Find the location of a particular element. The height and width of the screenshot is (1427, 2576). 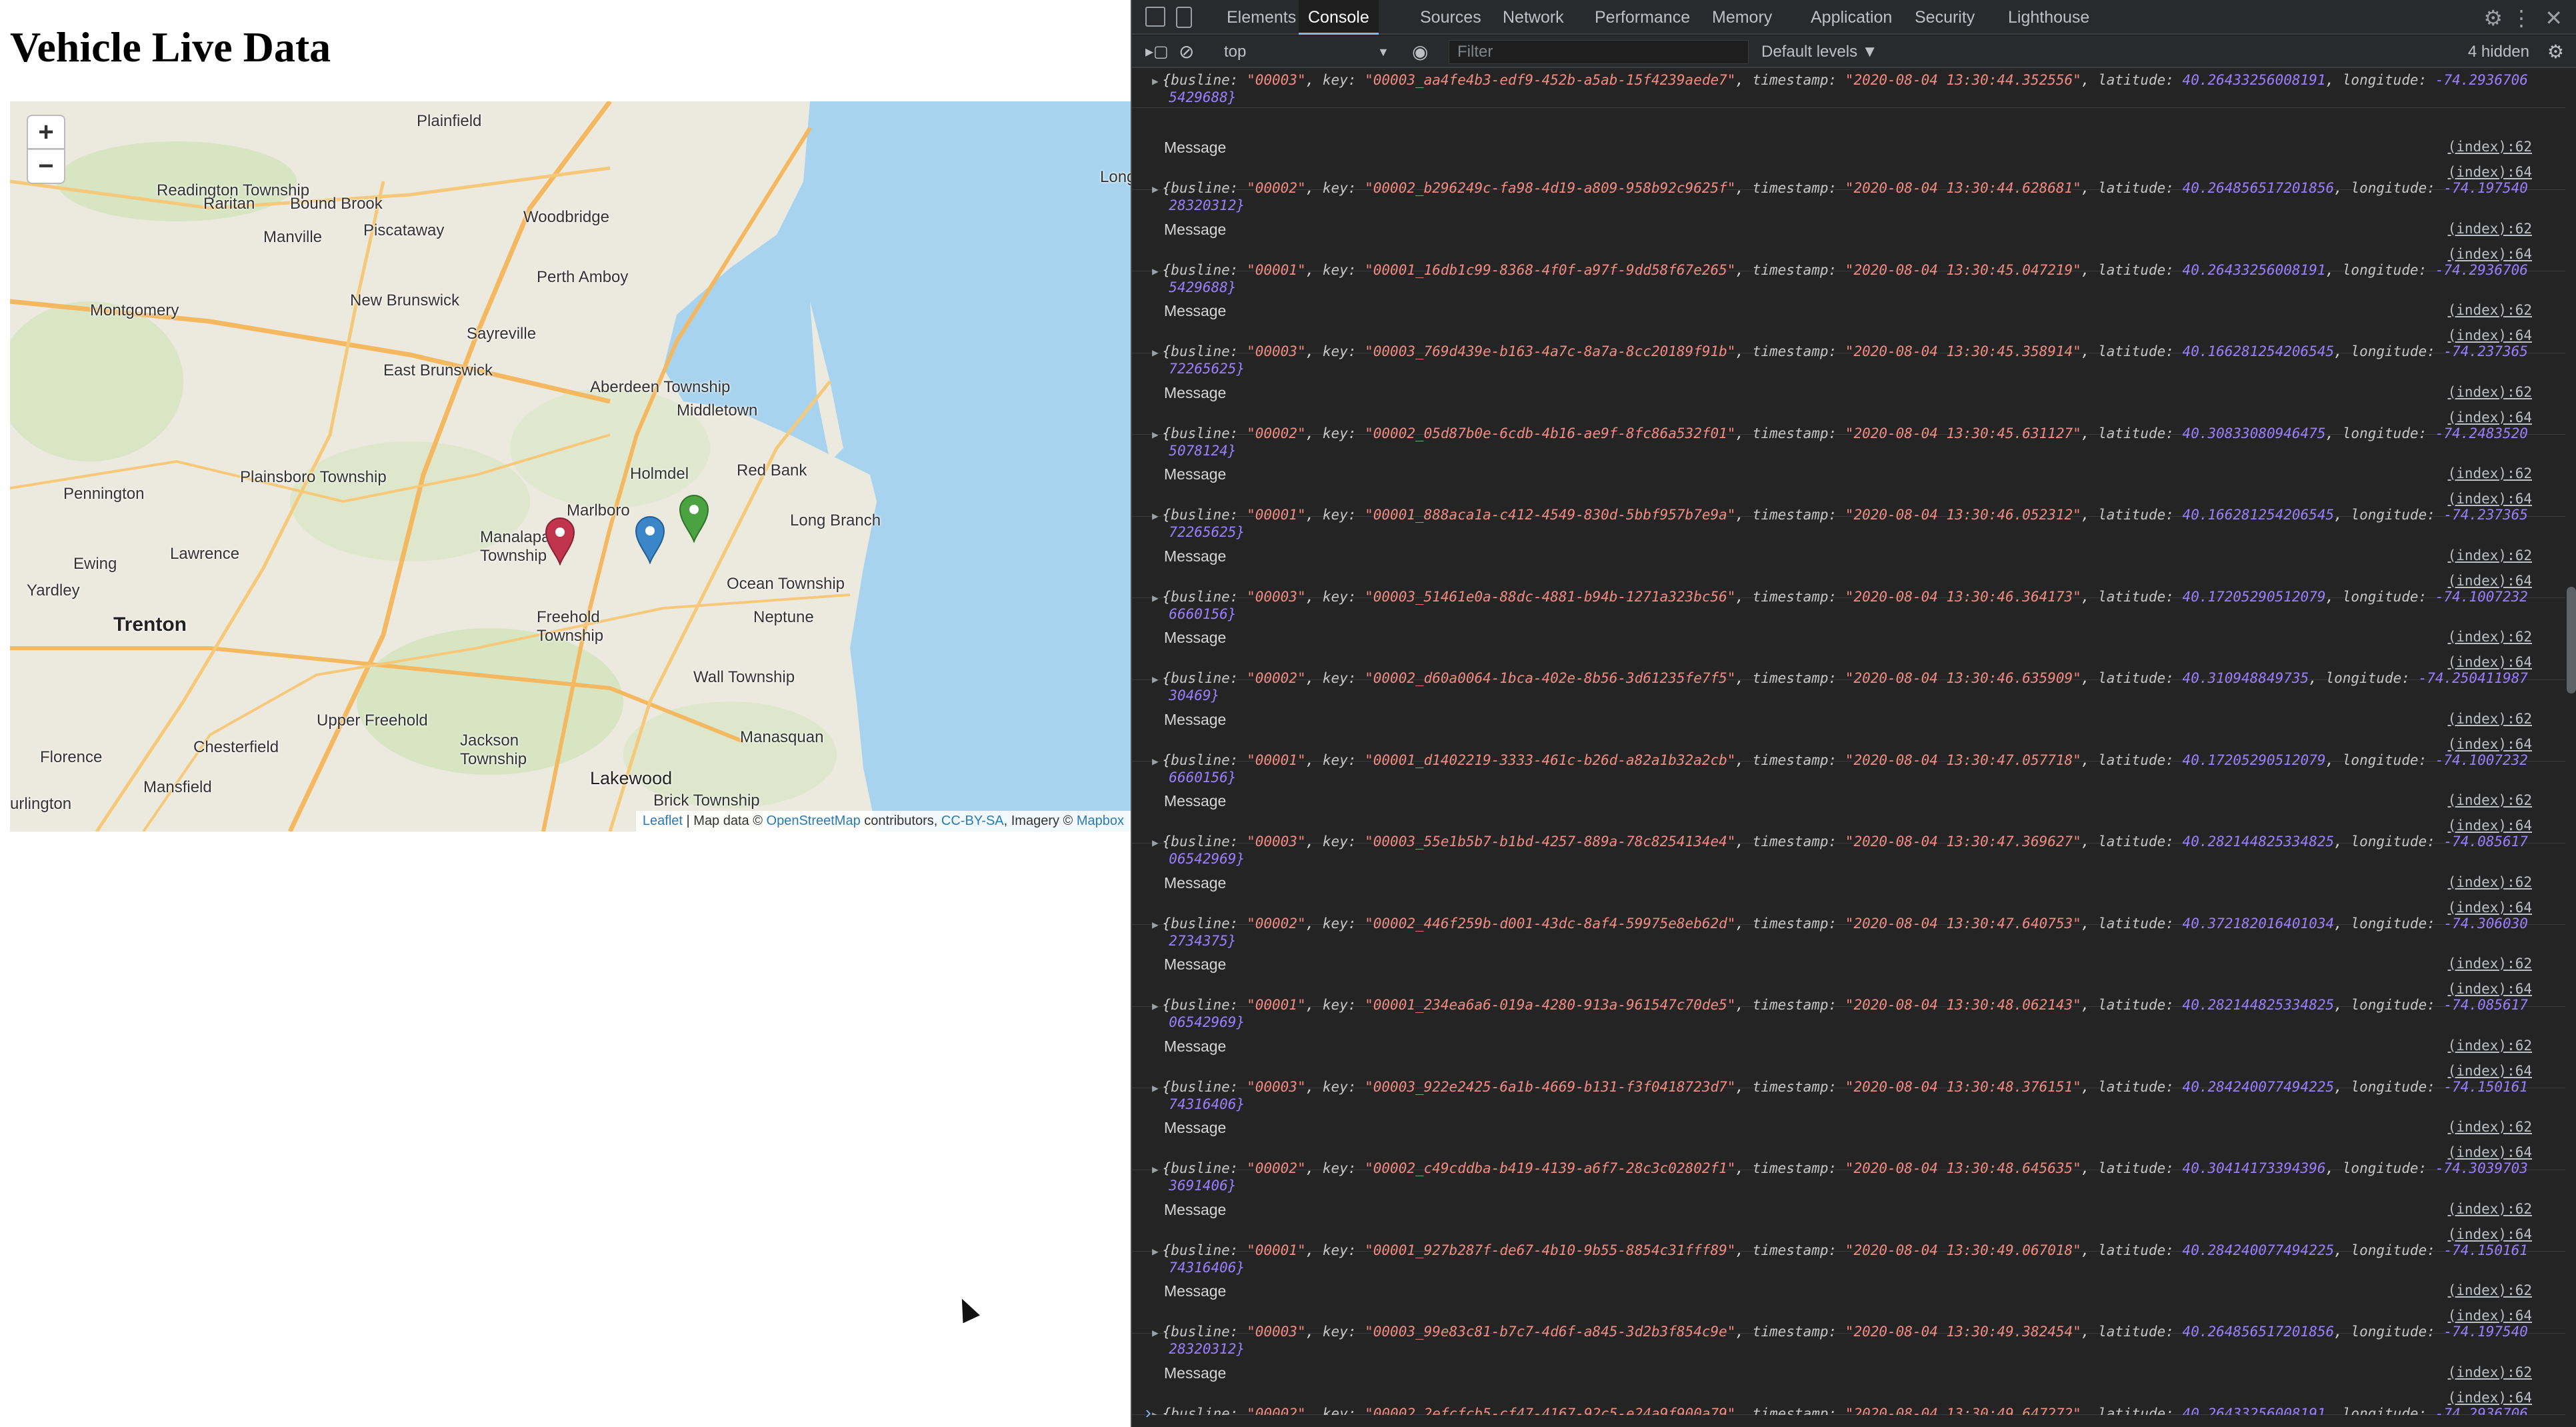

red-map-marker-icon is located at coordinates (560, 541).